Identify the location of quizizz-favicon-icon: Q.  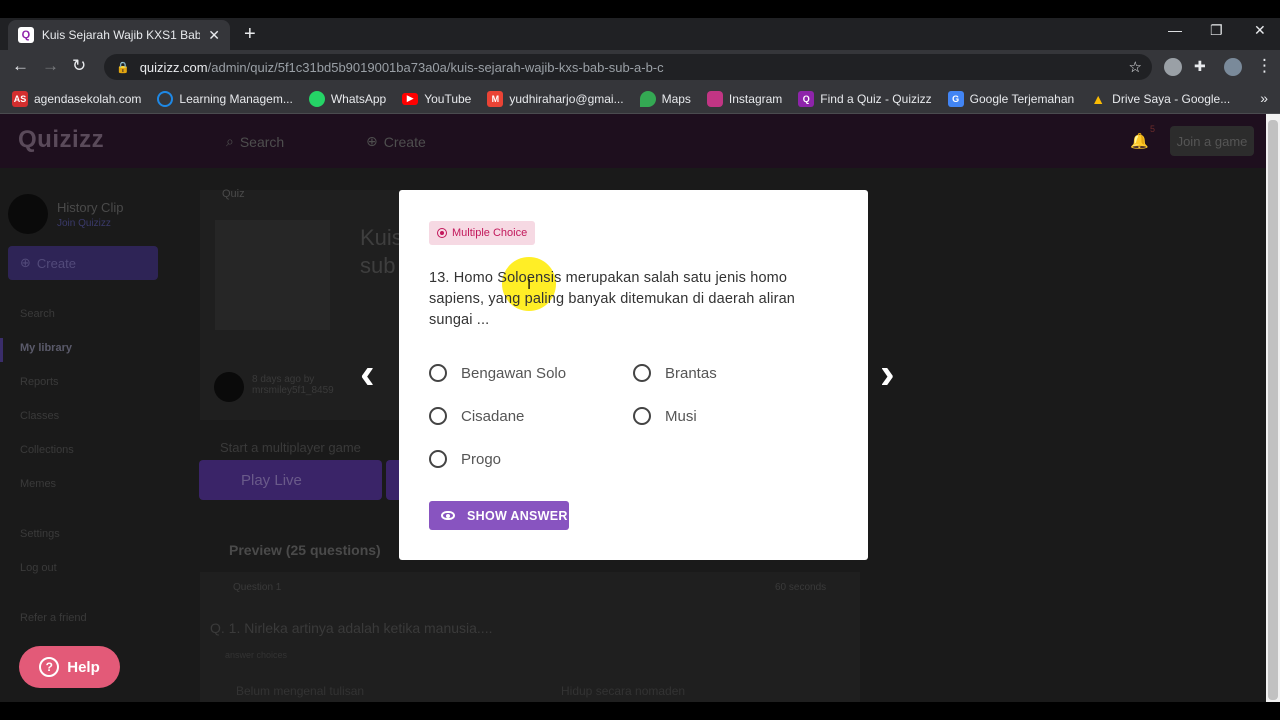
(26, 35).